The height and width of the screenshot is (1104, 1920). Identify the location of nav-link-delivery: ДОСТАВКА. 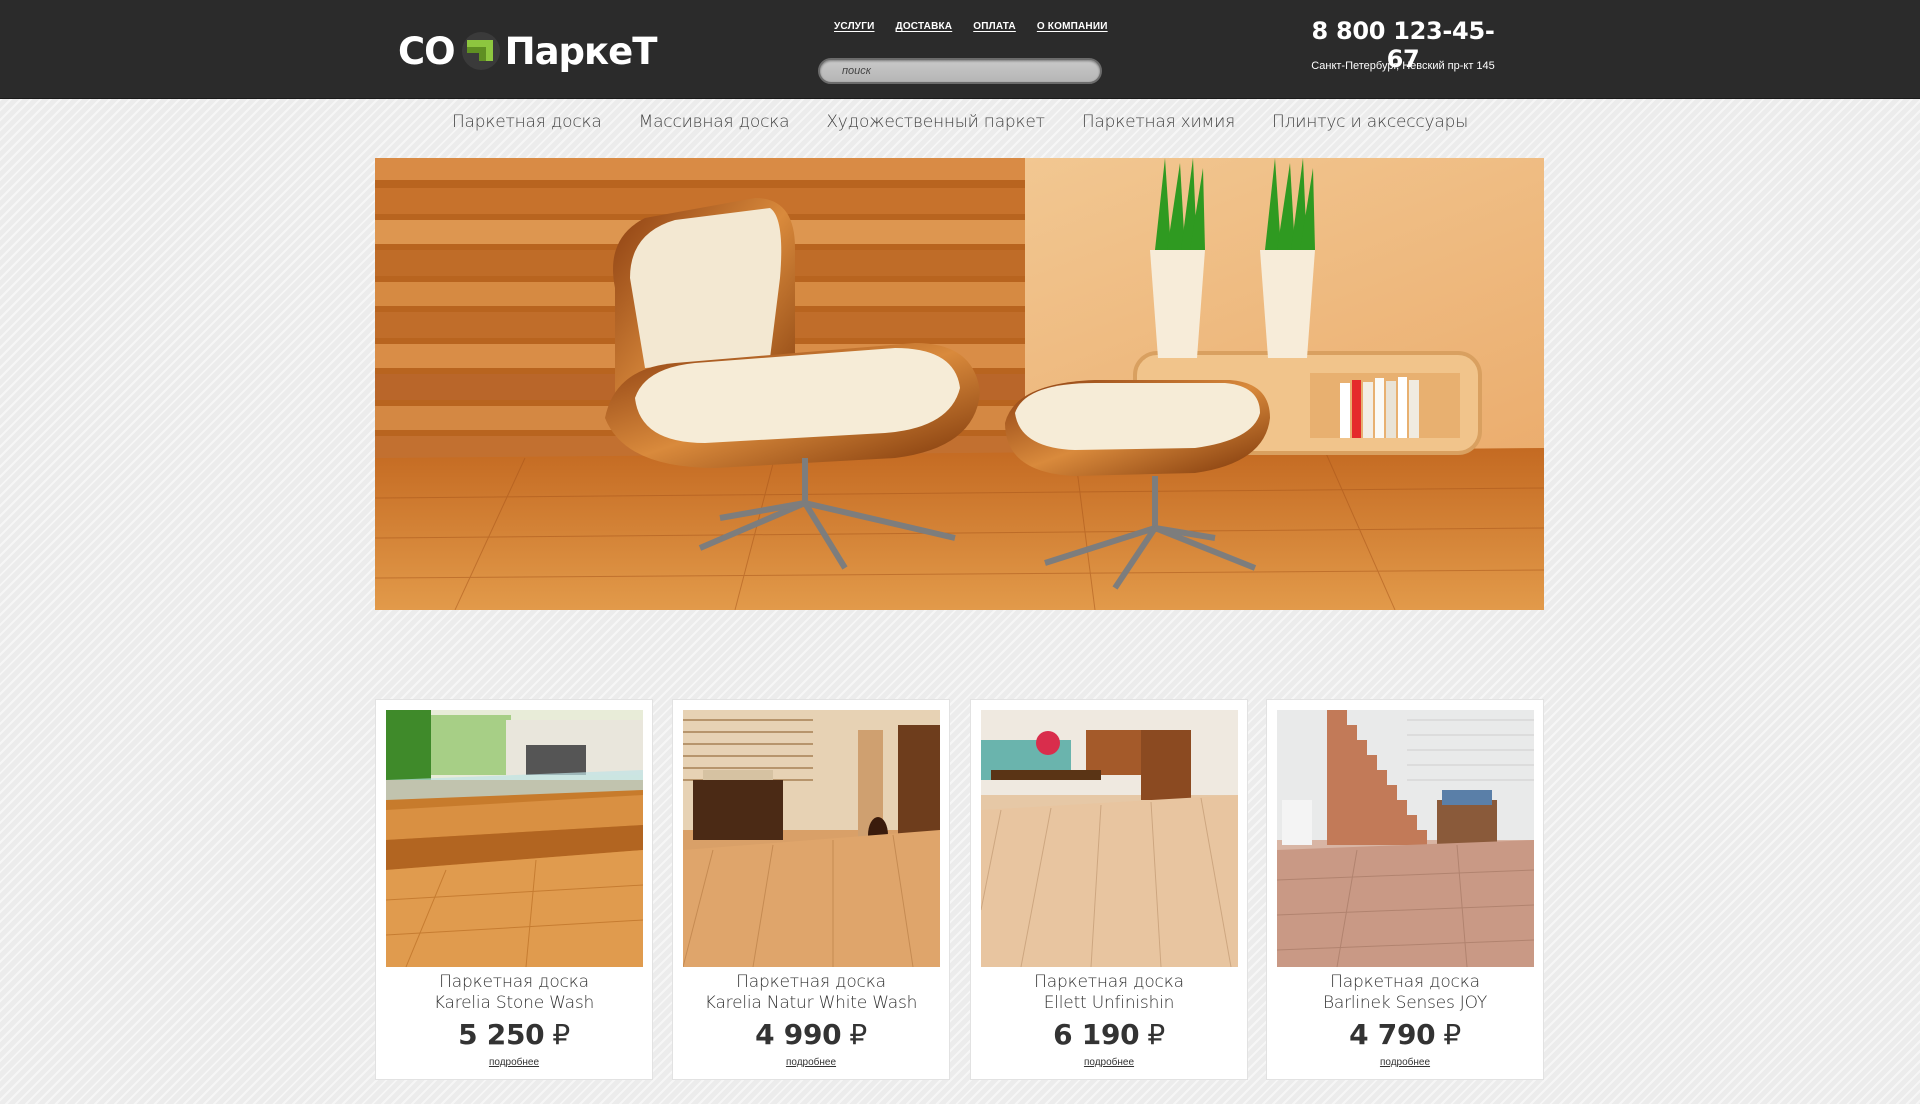
(924, 26).